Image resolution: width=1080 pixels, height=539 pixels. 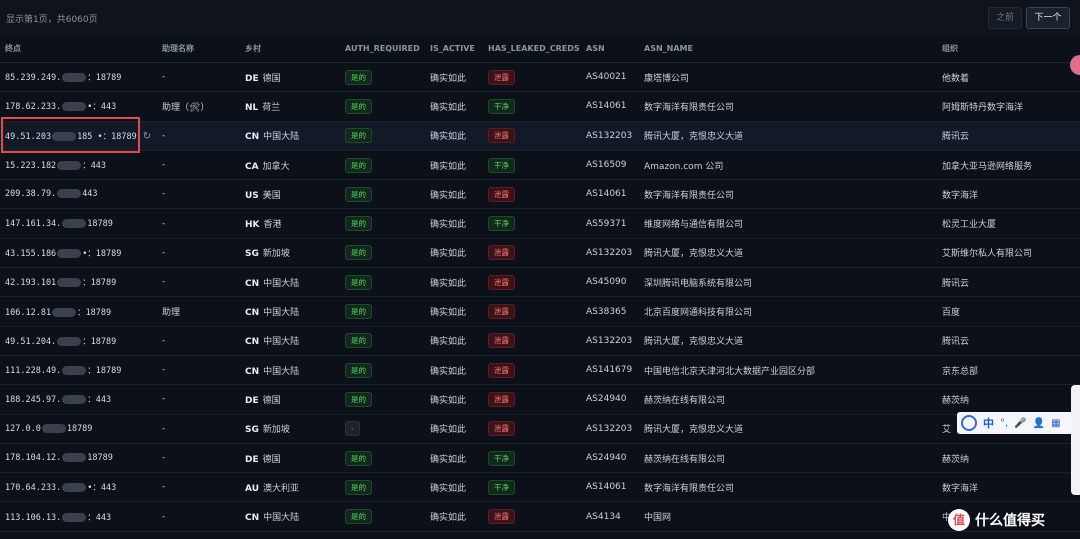 I want to click on cell-asn: AS4134, so click(x=610, y=516).